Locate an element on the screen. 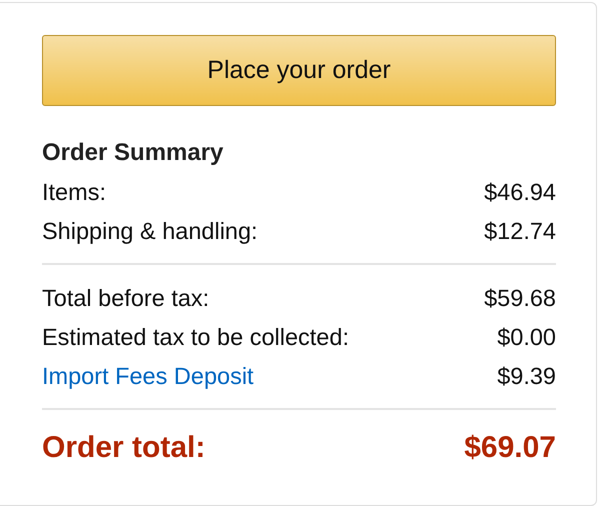  total-label: Order total: is located at coordinates (124, 448).